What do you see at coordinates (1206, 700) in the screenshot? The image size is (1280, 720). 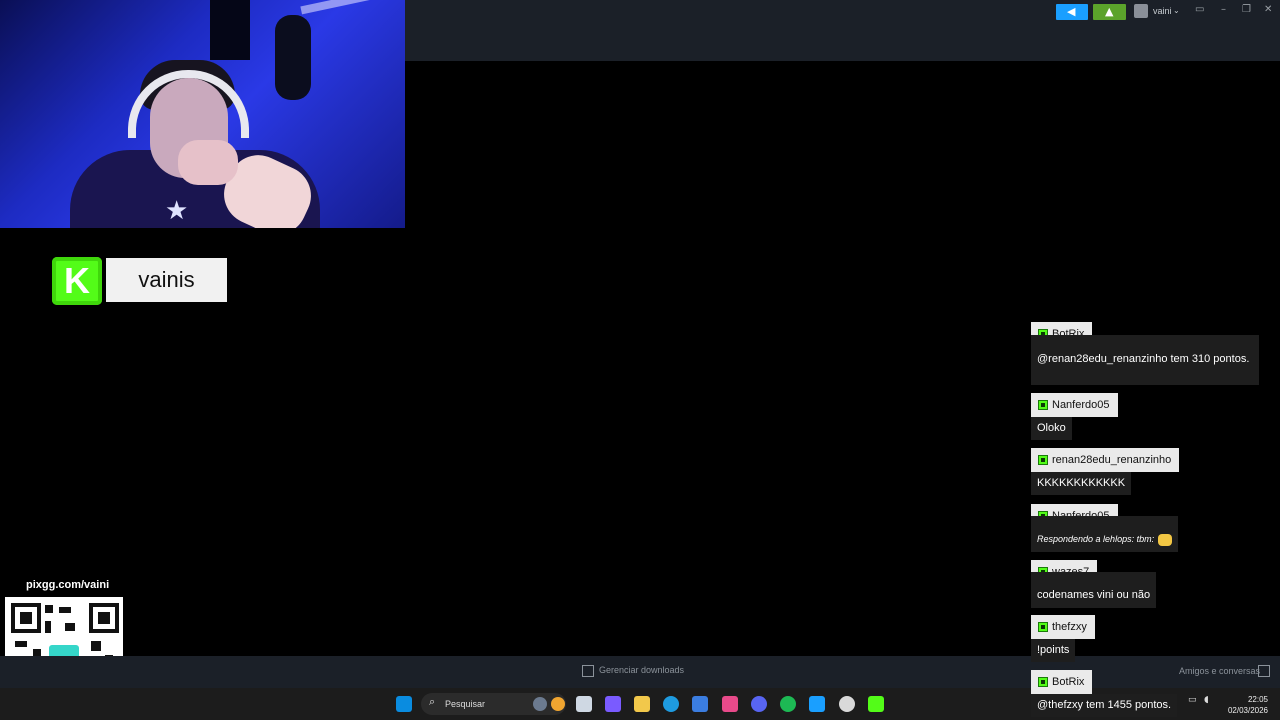 I see `volume-icon: ◖` at bounding box center [1206, 700].